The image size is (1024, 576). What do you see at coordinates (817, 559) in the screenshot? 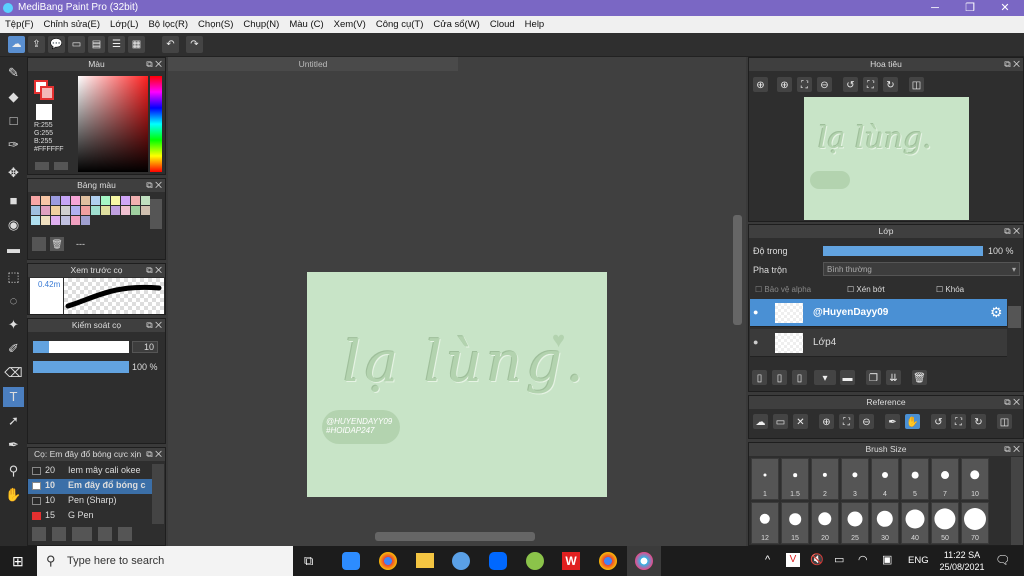
I see `mute-icon: 🔇` at bounding box center [817, 559].